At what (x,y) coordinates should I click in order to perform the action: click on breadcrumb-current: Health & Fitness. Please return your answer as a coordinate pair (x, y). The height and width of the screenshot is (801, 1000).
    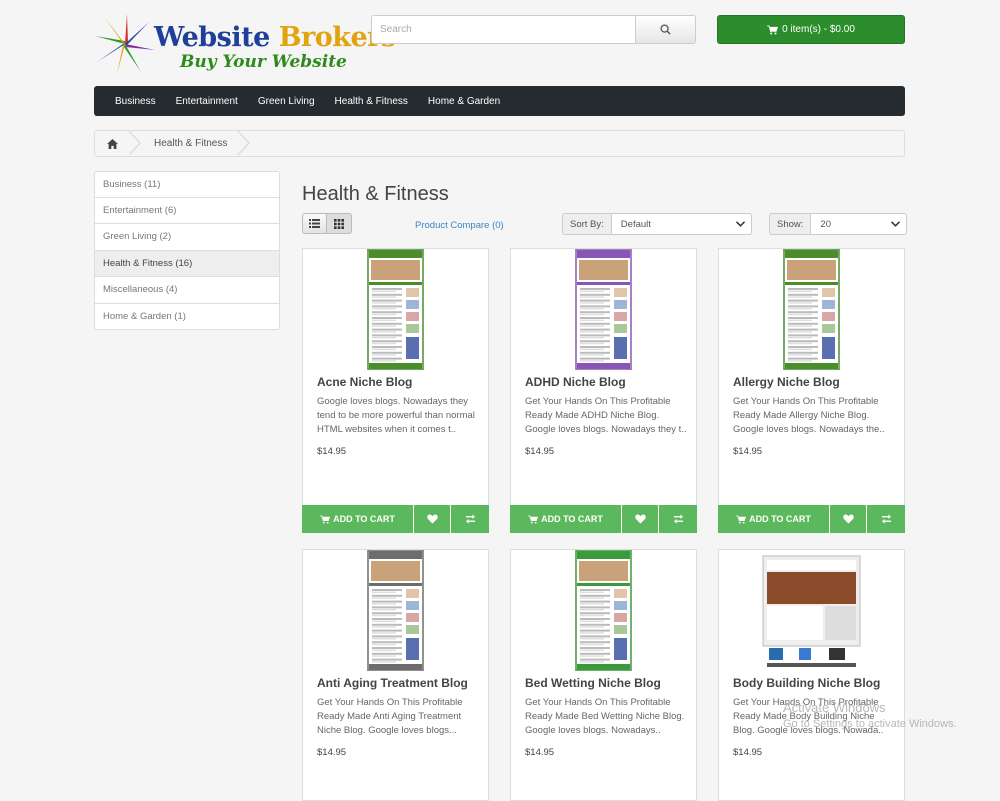
    Looking at the image, I should click on (190, 143).